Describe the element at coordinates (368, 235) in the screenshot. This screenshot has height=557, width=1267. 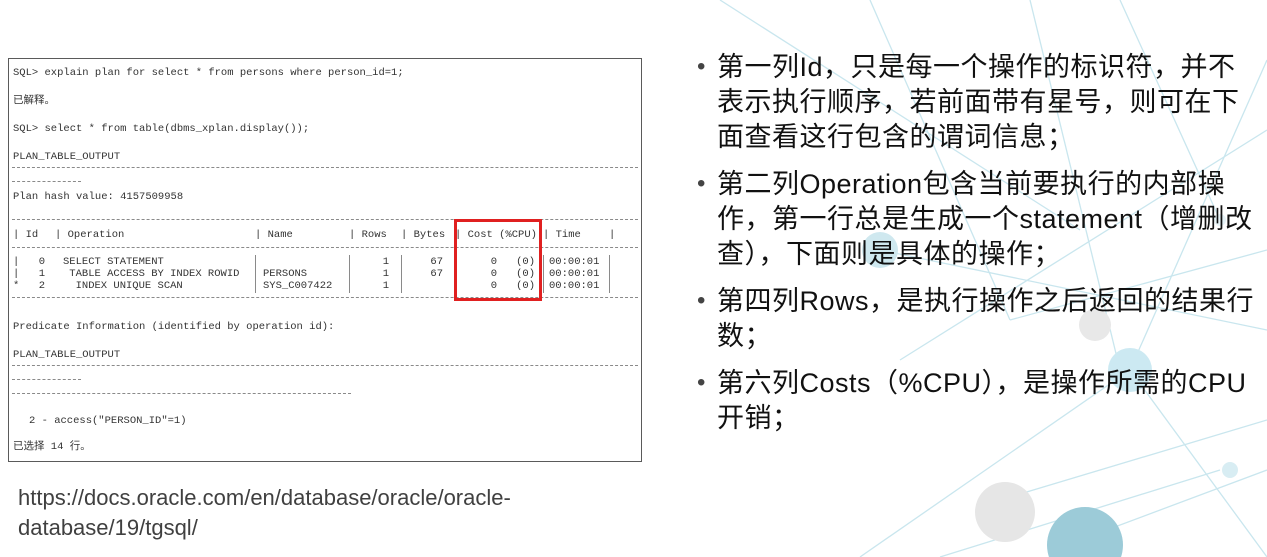
I see `plan-header-rows: | Rows` at that location.